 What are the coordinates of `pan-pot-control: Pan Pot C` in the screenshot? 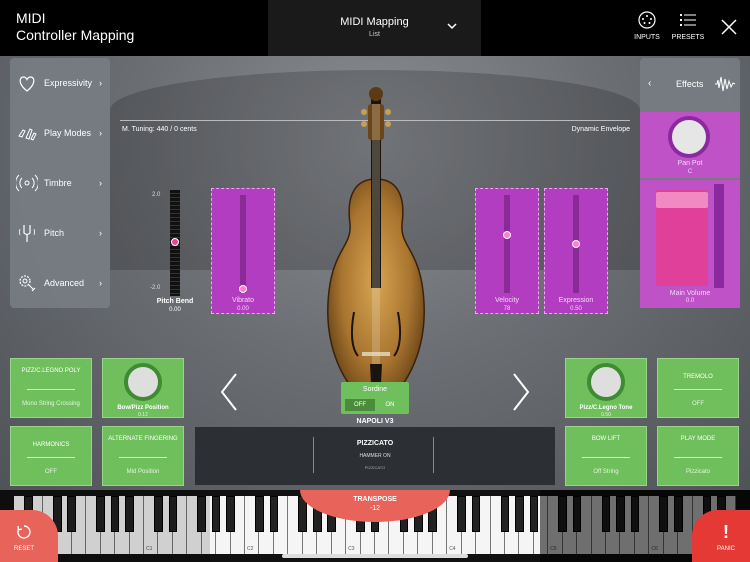 It's located at (690, 145).